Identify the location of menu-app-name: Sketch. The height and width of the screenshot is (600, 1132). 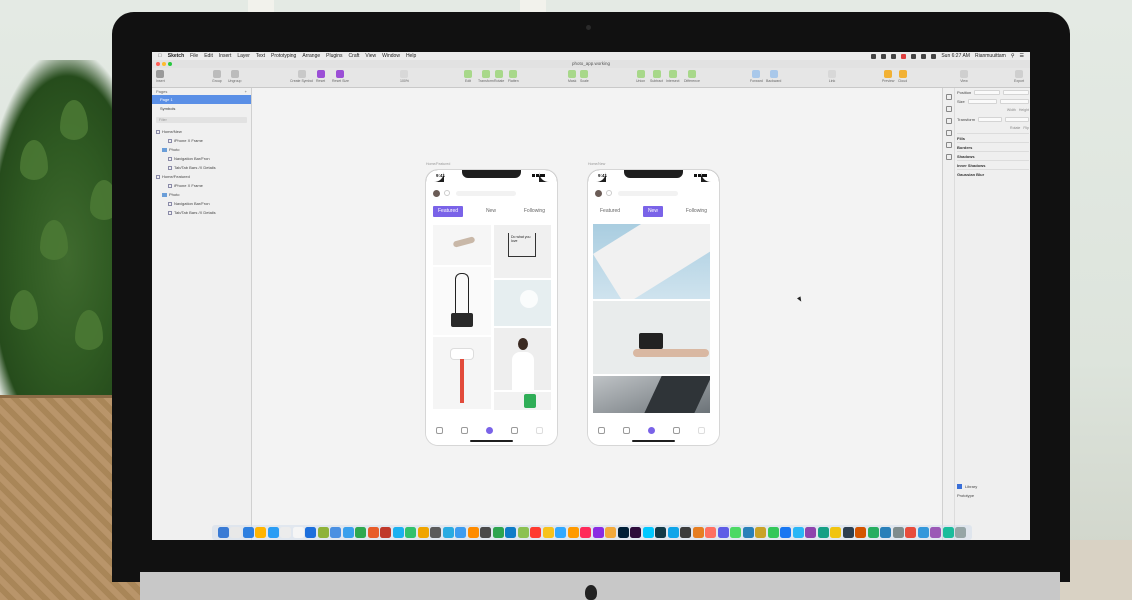
(176, 56).